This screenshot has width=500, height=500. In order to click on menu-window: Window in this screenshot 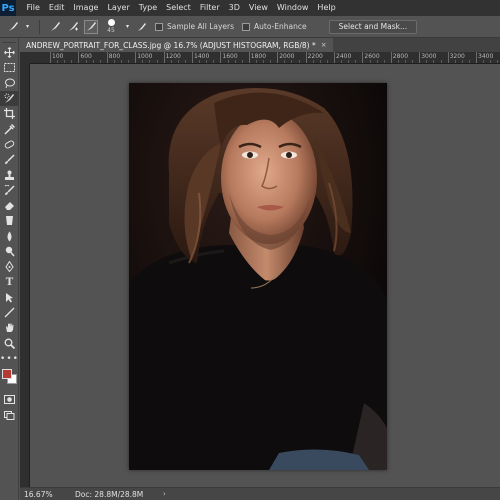, I will do `click(292, 8)`.